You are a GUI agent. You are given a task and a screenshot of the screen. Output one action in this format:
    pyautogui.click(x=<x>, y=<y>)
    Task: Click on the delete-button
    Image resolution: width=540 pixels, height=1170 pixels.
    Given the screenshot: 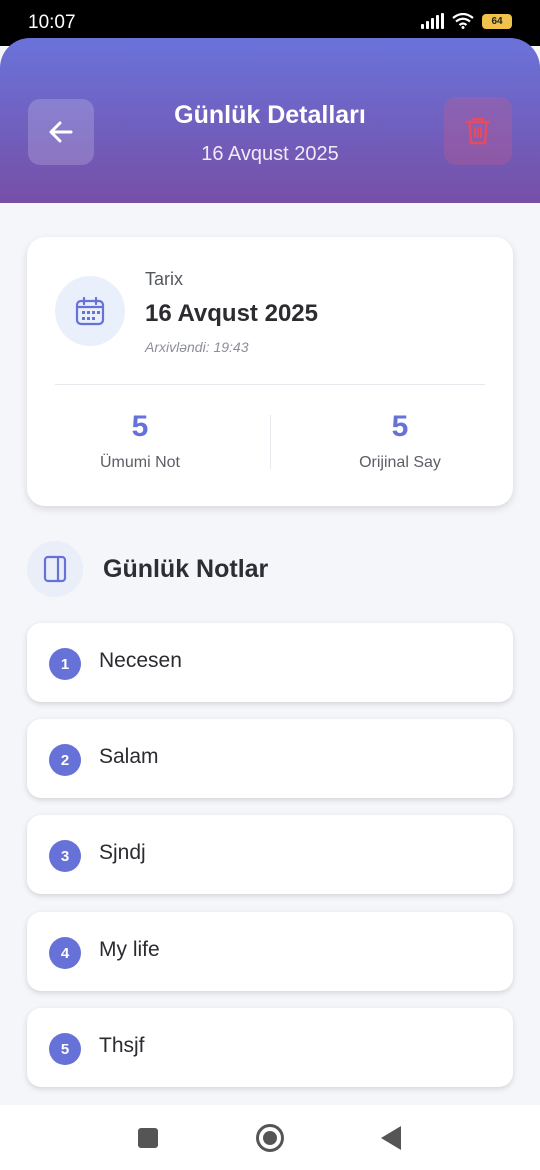 What is the action you would take?
    pyautogui.click(x=478, y=131)
    